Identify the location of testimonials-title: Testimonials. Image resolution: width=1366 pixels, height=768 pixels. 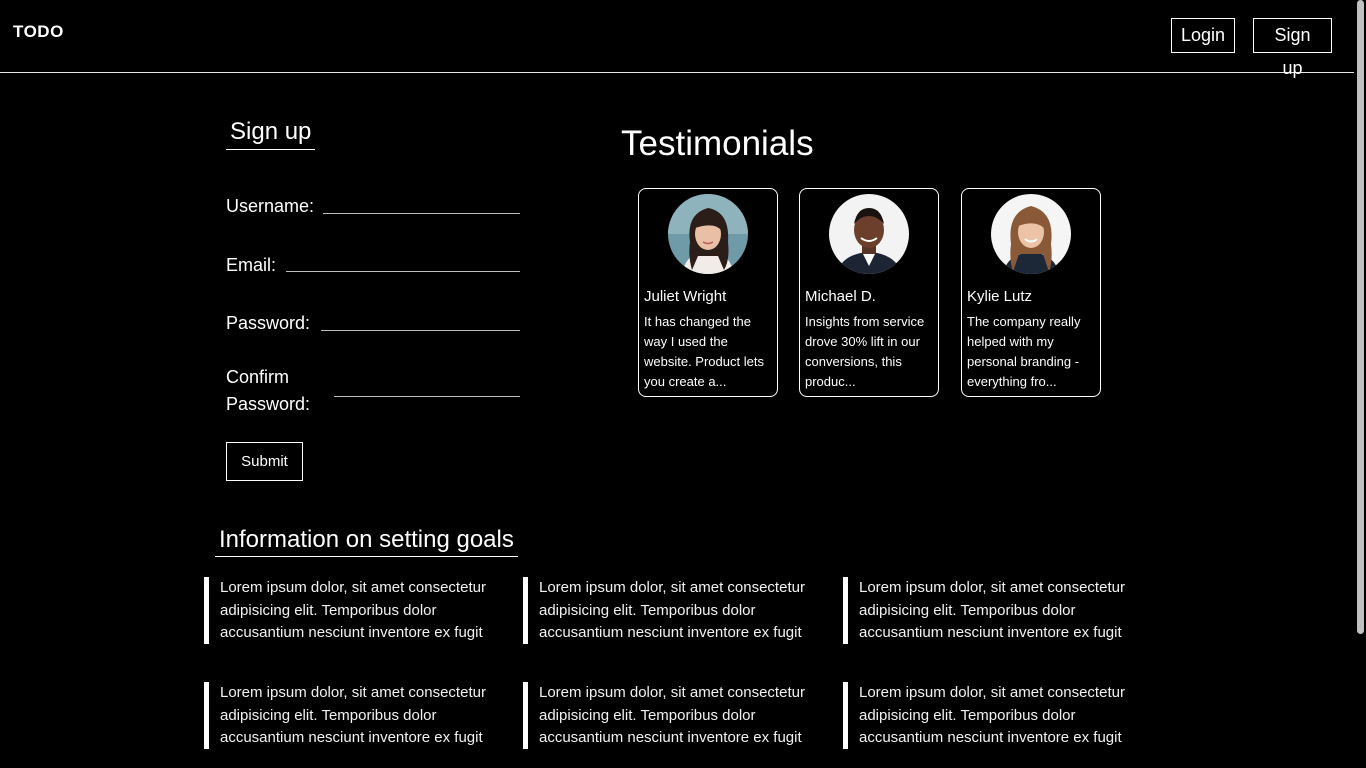
(717, 143).